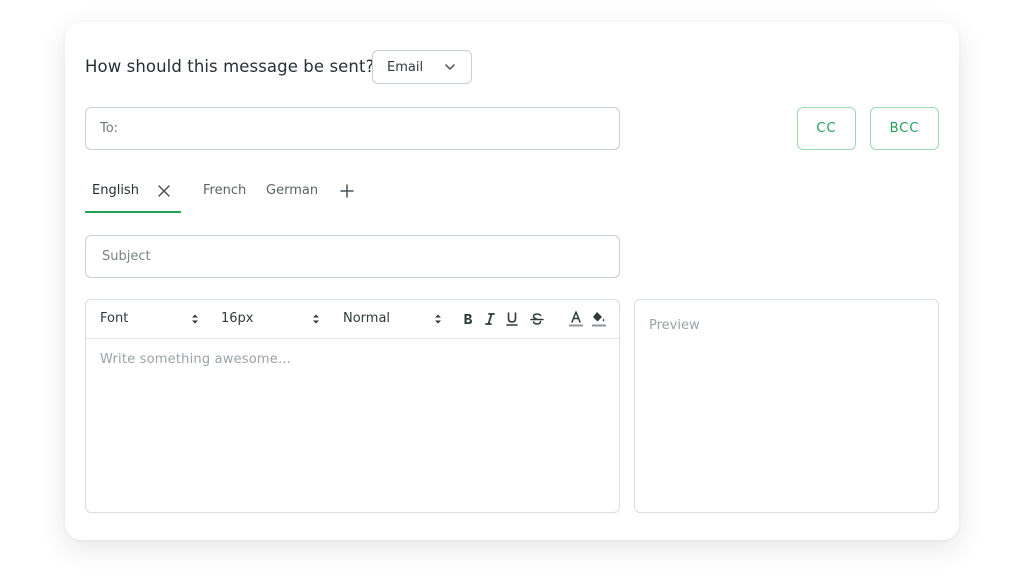  I want to click on size-select: 16px, so click(237, 318).